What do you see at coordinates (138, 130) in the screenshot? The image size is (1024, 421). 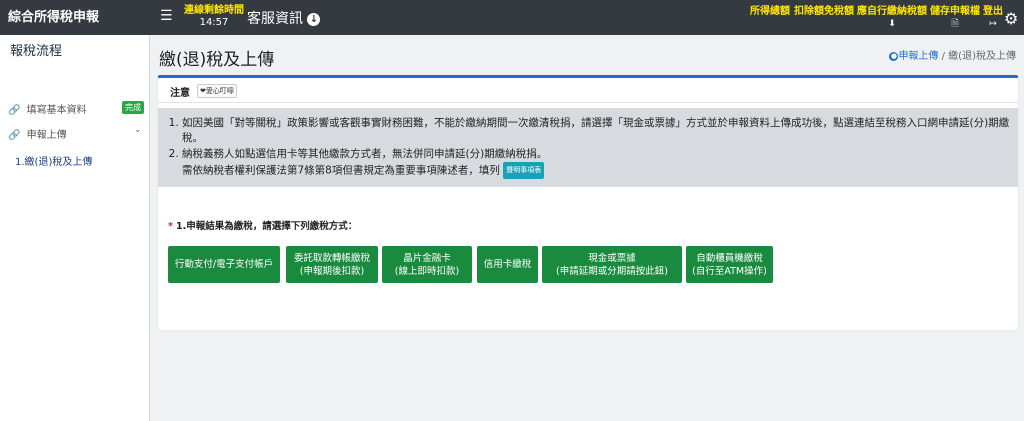 I see `chevron-down-icon: ⌄` at bounding box center [138, 130].